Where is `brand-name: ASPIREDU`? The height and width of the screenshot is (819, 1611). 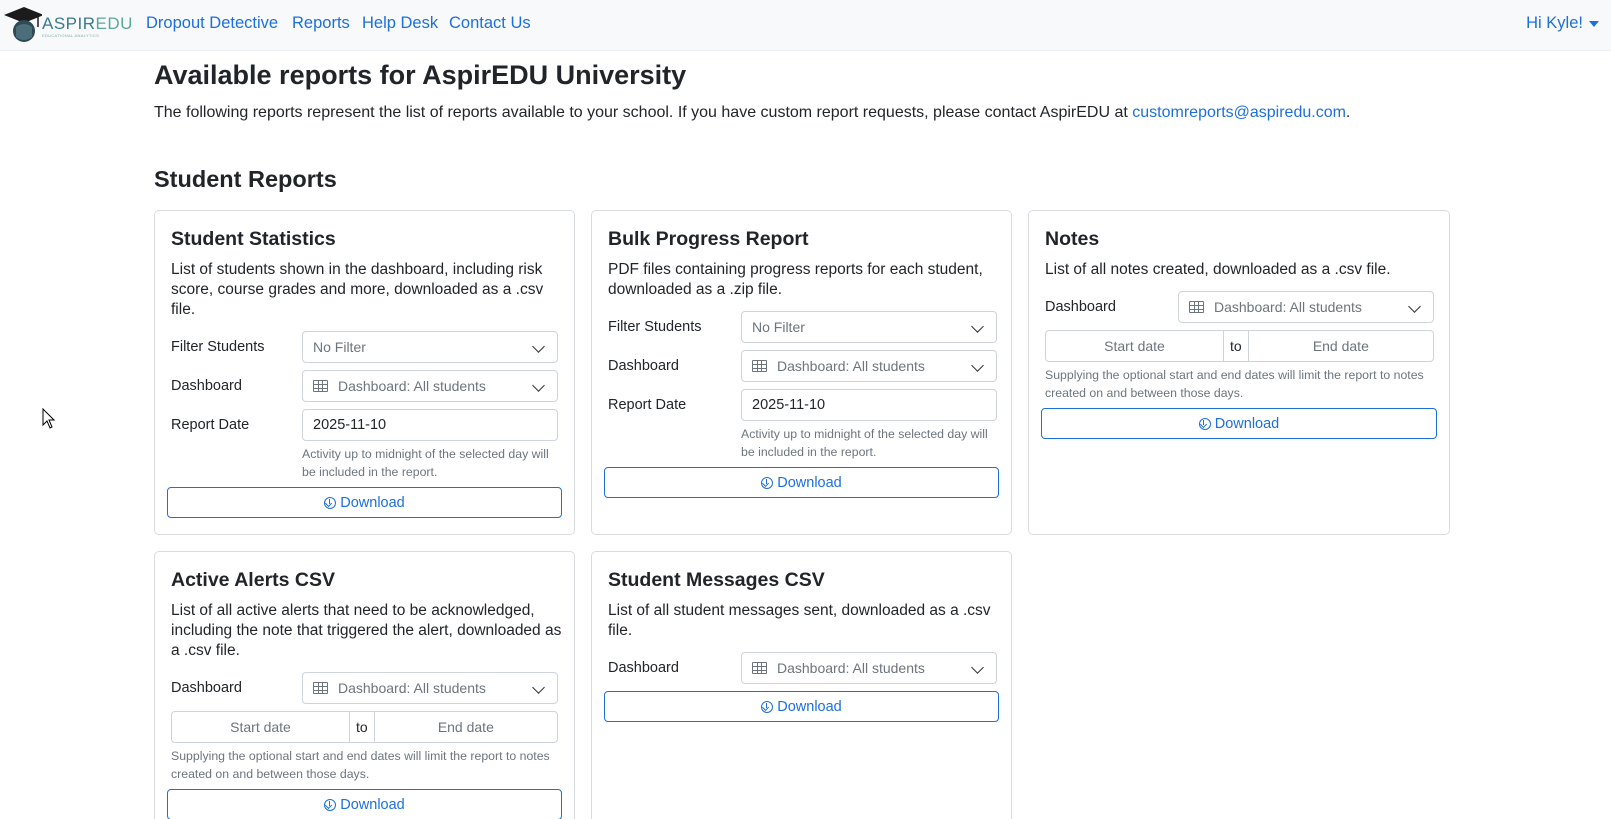
brand-name: ASPIREDU is located at coordinates (87, 23).